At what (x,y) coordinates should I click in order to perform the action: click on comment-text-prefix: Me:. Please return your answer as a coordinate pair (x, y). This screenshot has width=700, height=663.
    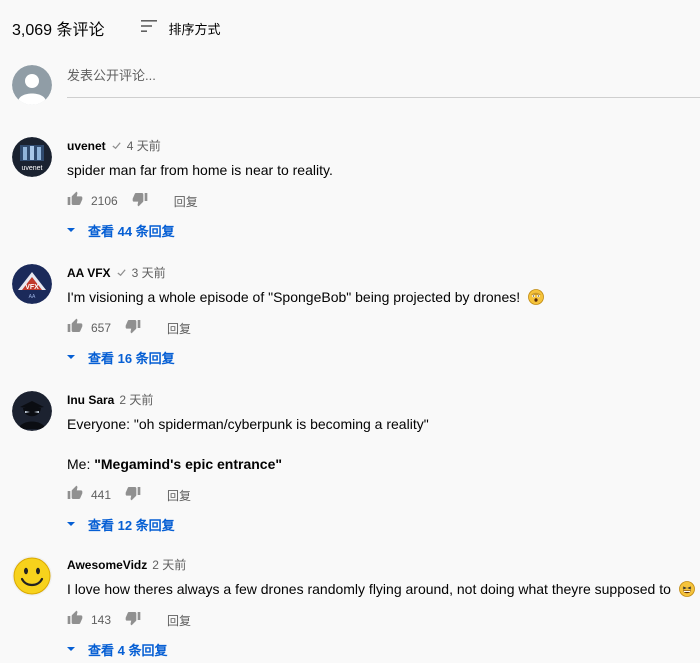
    Looking at the image, I should click on (81, 464).